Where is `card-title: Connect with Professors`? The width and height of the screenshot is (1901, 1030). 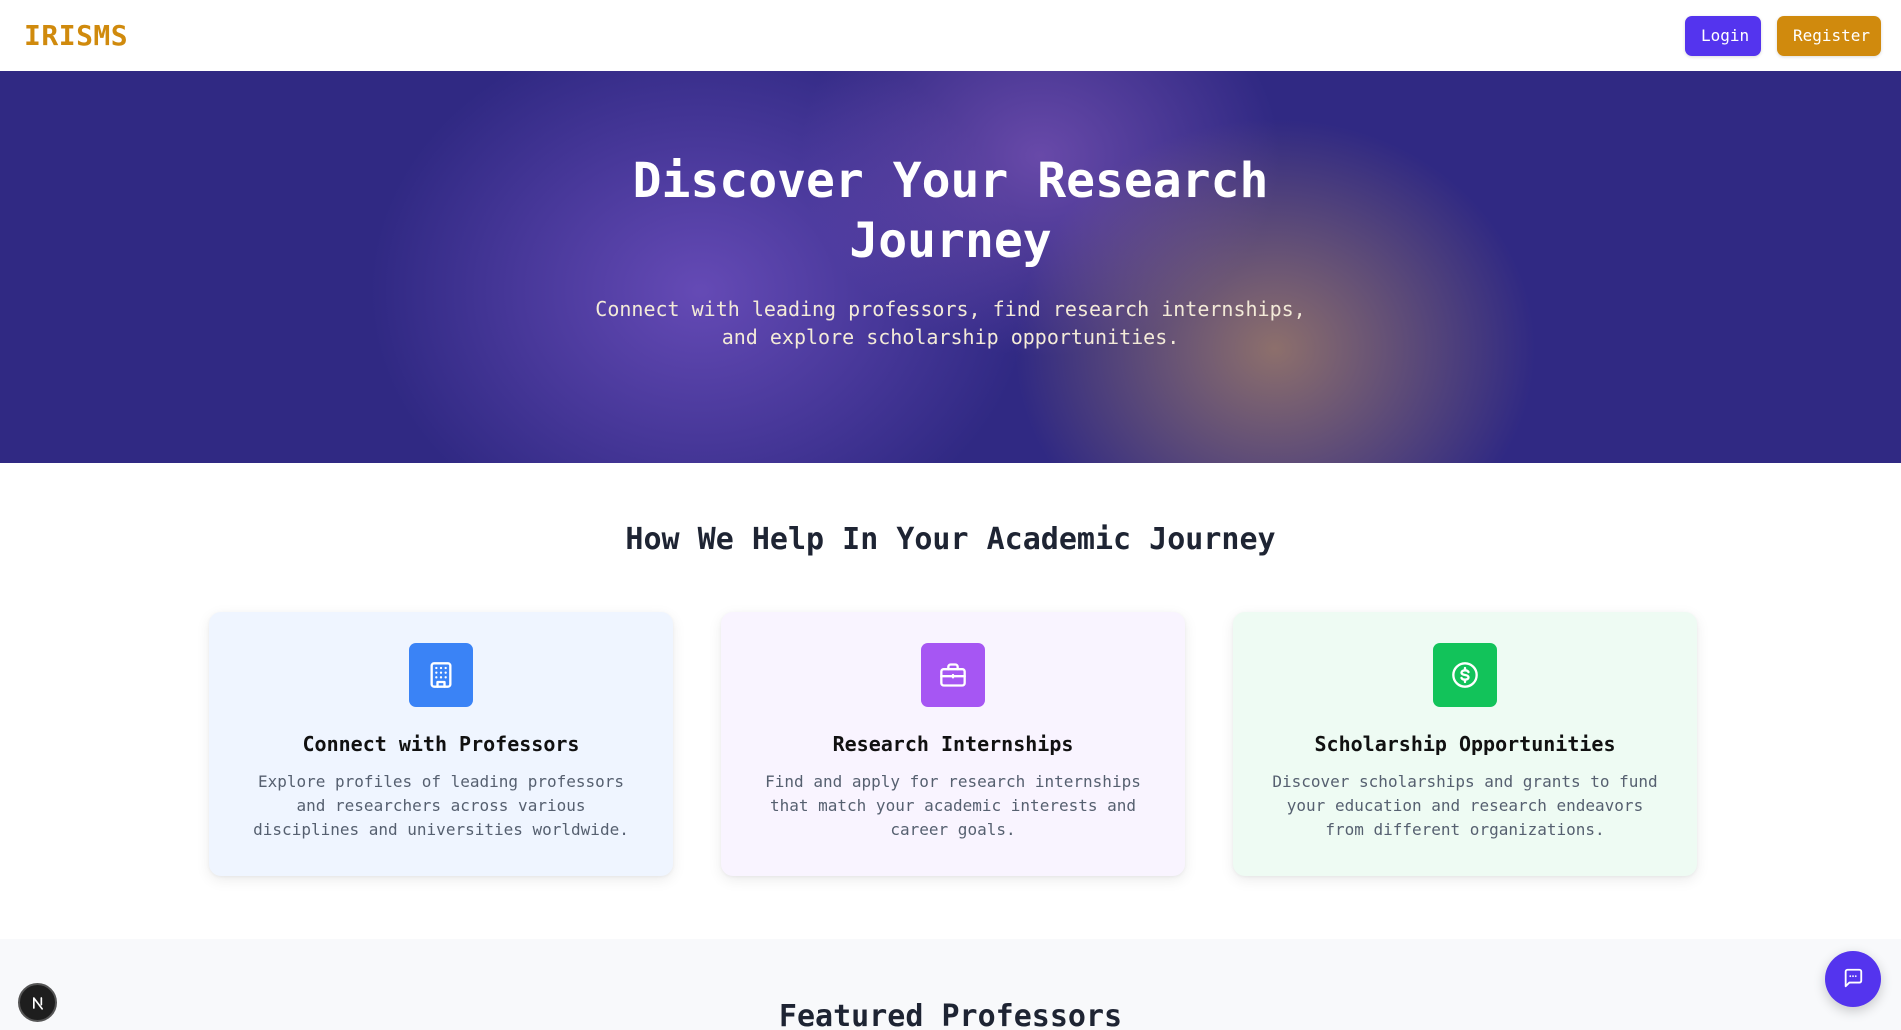
card-title: Connect with Professors is located at coordinates (441, 744).